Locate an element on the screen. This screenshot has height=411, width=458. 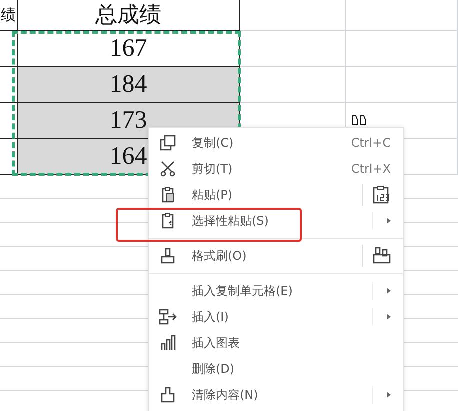
shortcut-text: Ctrl+X is located at coordinates (371, 169).